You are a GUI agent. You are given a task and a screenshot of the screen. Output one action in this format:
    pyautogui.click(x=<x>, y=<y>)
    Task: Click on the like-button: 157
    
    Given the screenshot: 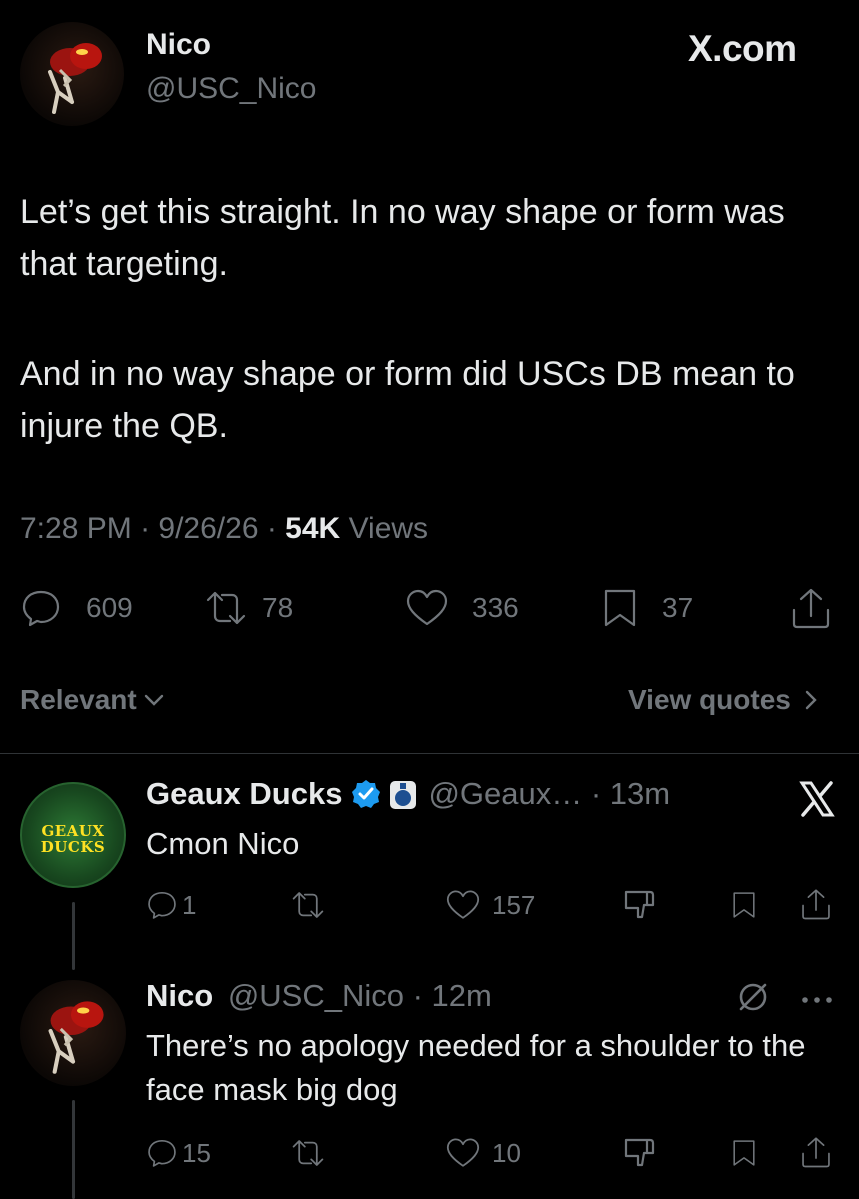 What is the action you would take?
    pyautogui.click(x=489, y=905)
    